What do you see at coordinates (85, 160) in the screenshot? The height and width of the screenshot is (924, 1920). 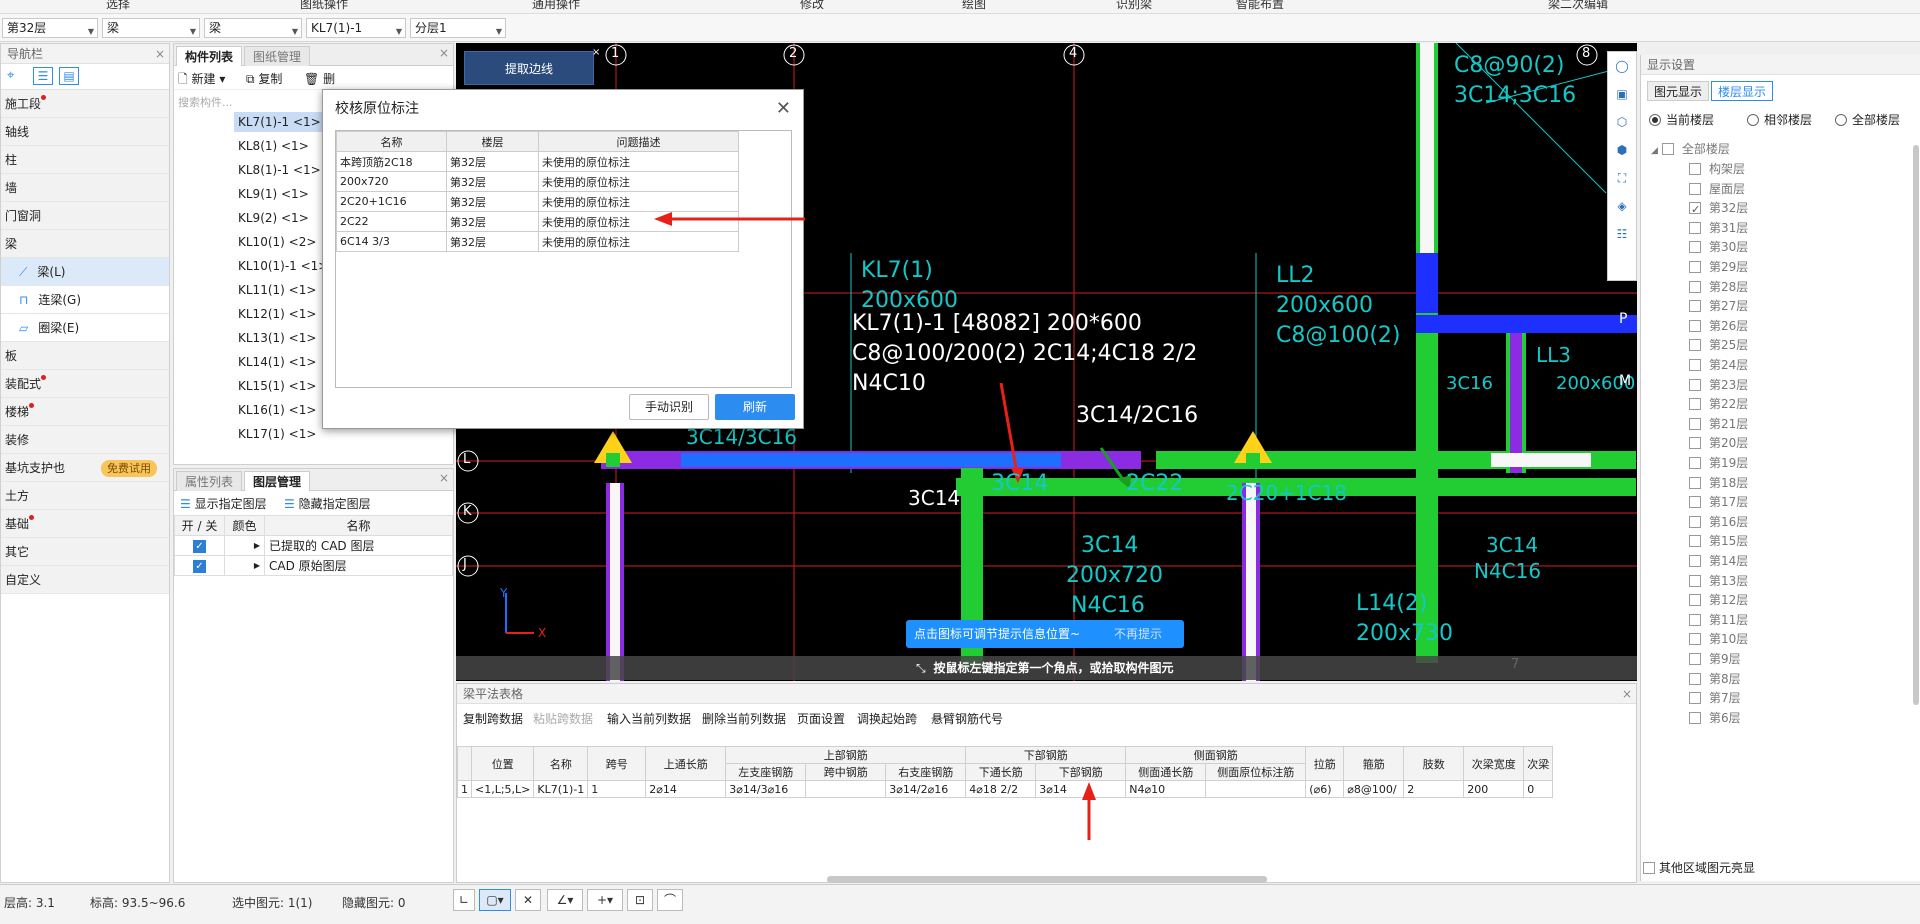 I see `nav-item-column: 柱` at bounding box center [85, 160].